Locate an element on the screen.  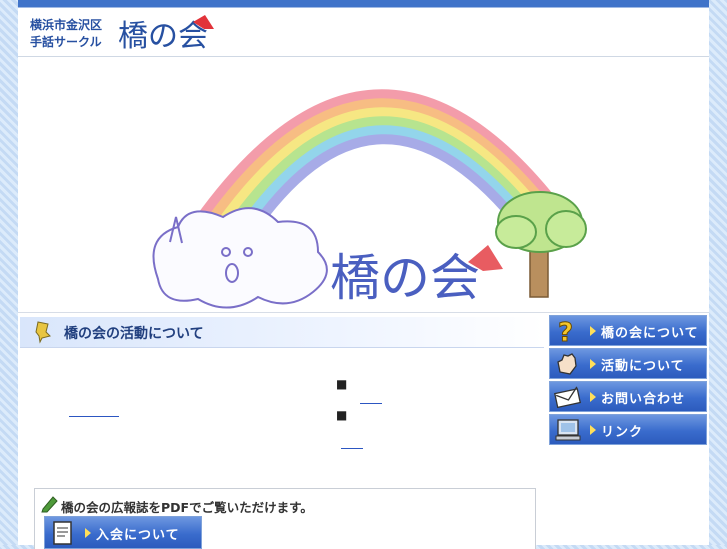
section-header: 橋の会の活動について is located at coordinates (282, 332).